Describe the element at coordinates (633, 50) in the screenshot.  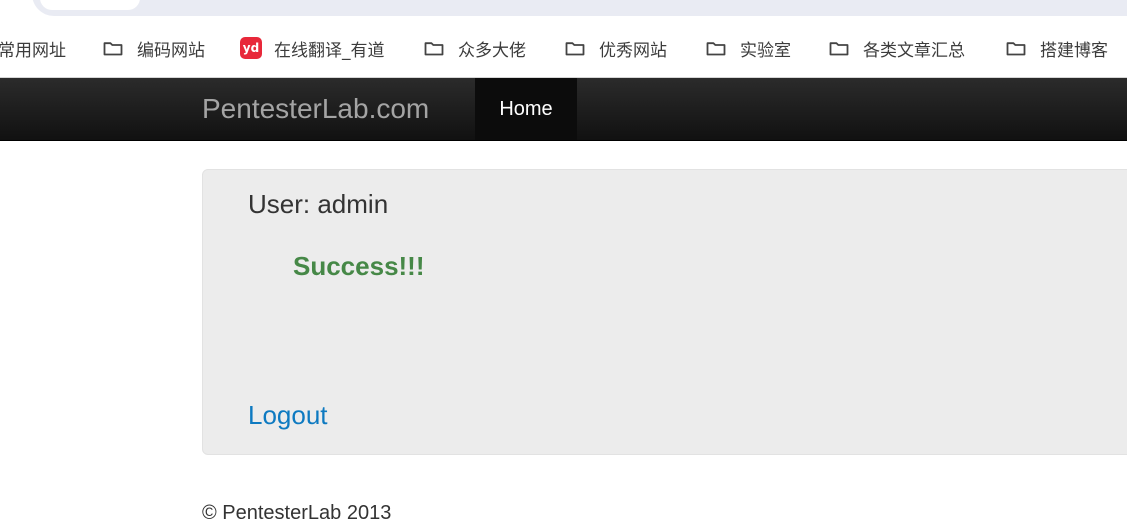
I see `bookmark-label: 优秀网站` at that location.